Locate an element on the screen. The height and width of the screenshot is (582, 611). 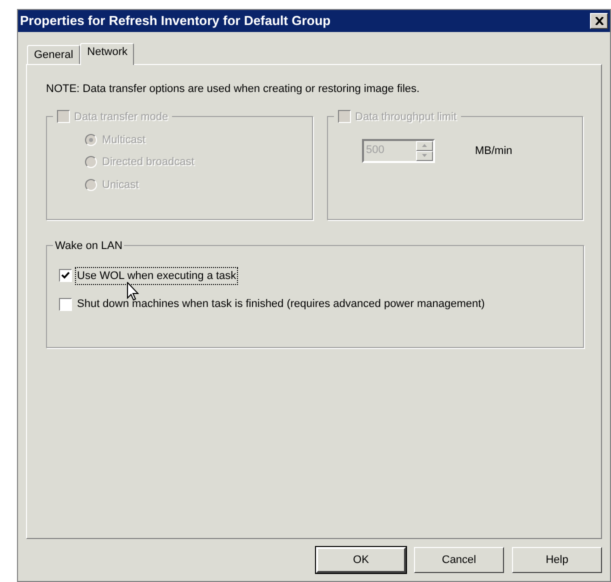
radio-label: Multicast is located at coordinates (124, 140).